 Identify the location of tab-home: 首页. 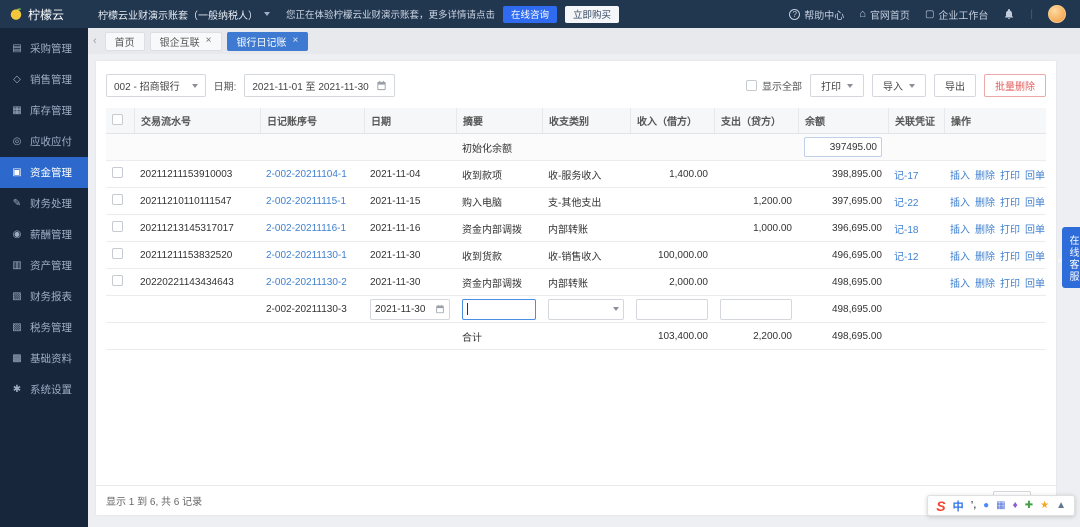
(124, 41).